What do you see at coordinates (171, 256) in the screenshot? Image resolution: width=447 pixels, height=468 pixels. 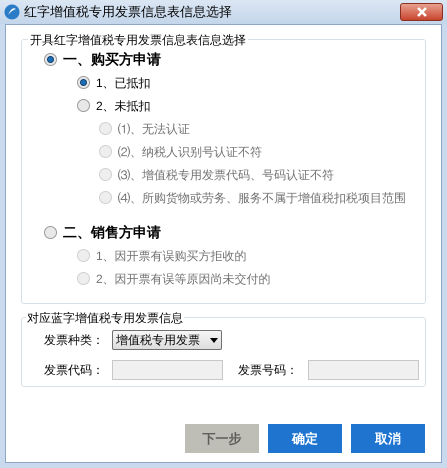 I see `radio-label: 1、因开票有误购买方拒收的` at bounding box center [171, 256].